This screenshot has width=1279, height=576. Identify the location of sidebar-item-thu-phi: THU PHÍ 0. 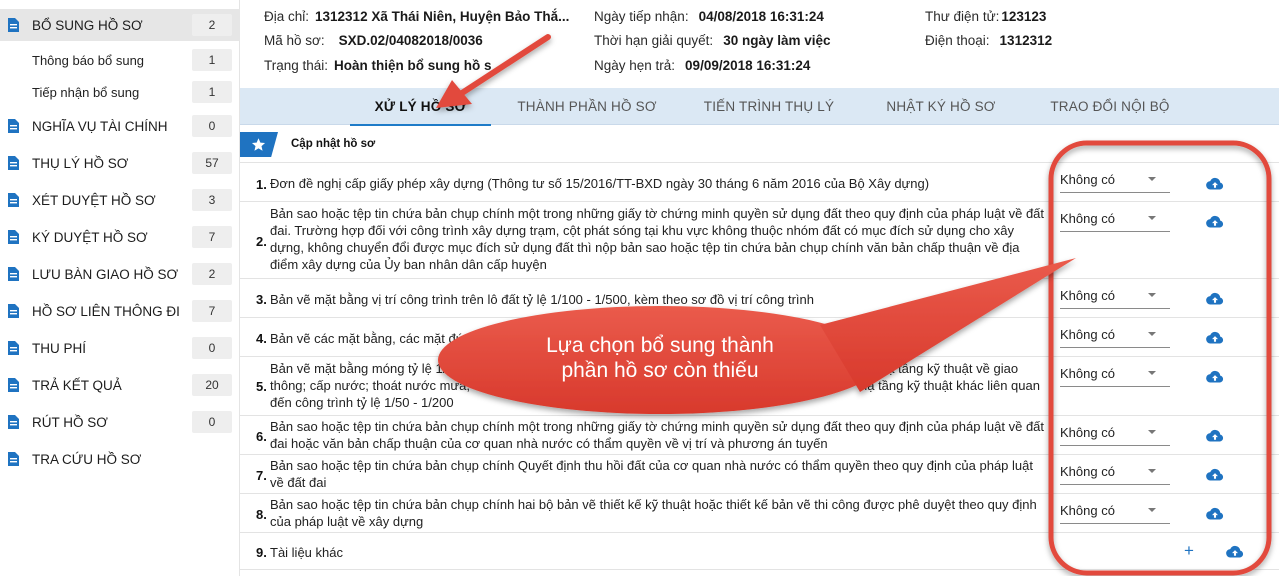
(120, 348).